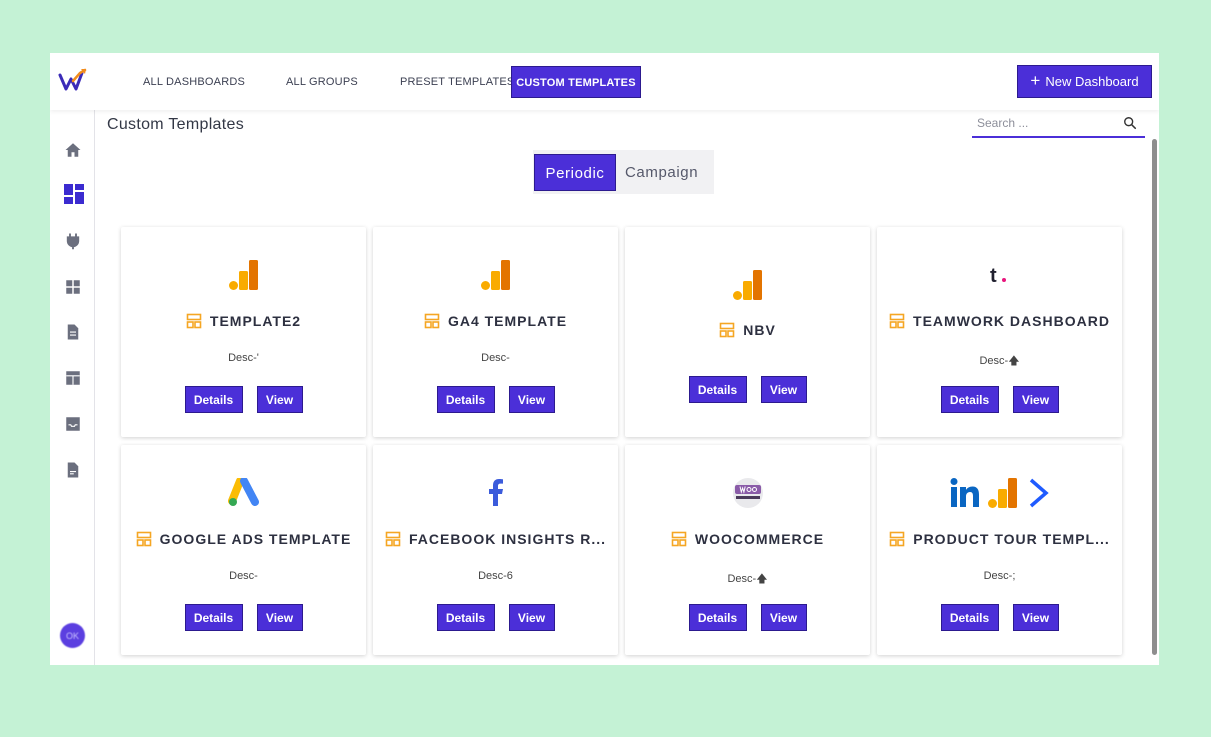 The height and width of the screenshot is (737, 1211). Describe the element at coordinates (243, 358) in the screenshot. I see `card-description: Desc-'` at that location.